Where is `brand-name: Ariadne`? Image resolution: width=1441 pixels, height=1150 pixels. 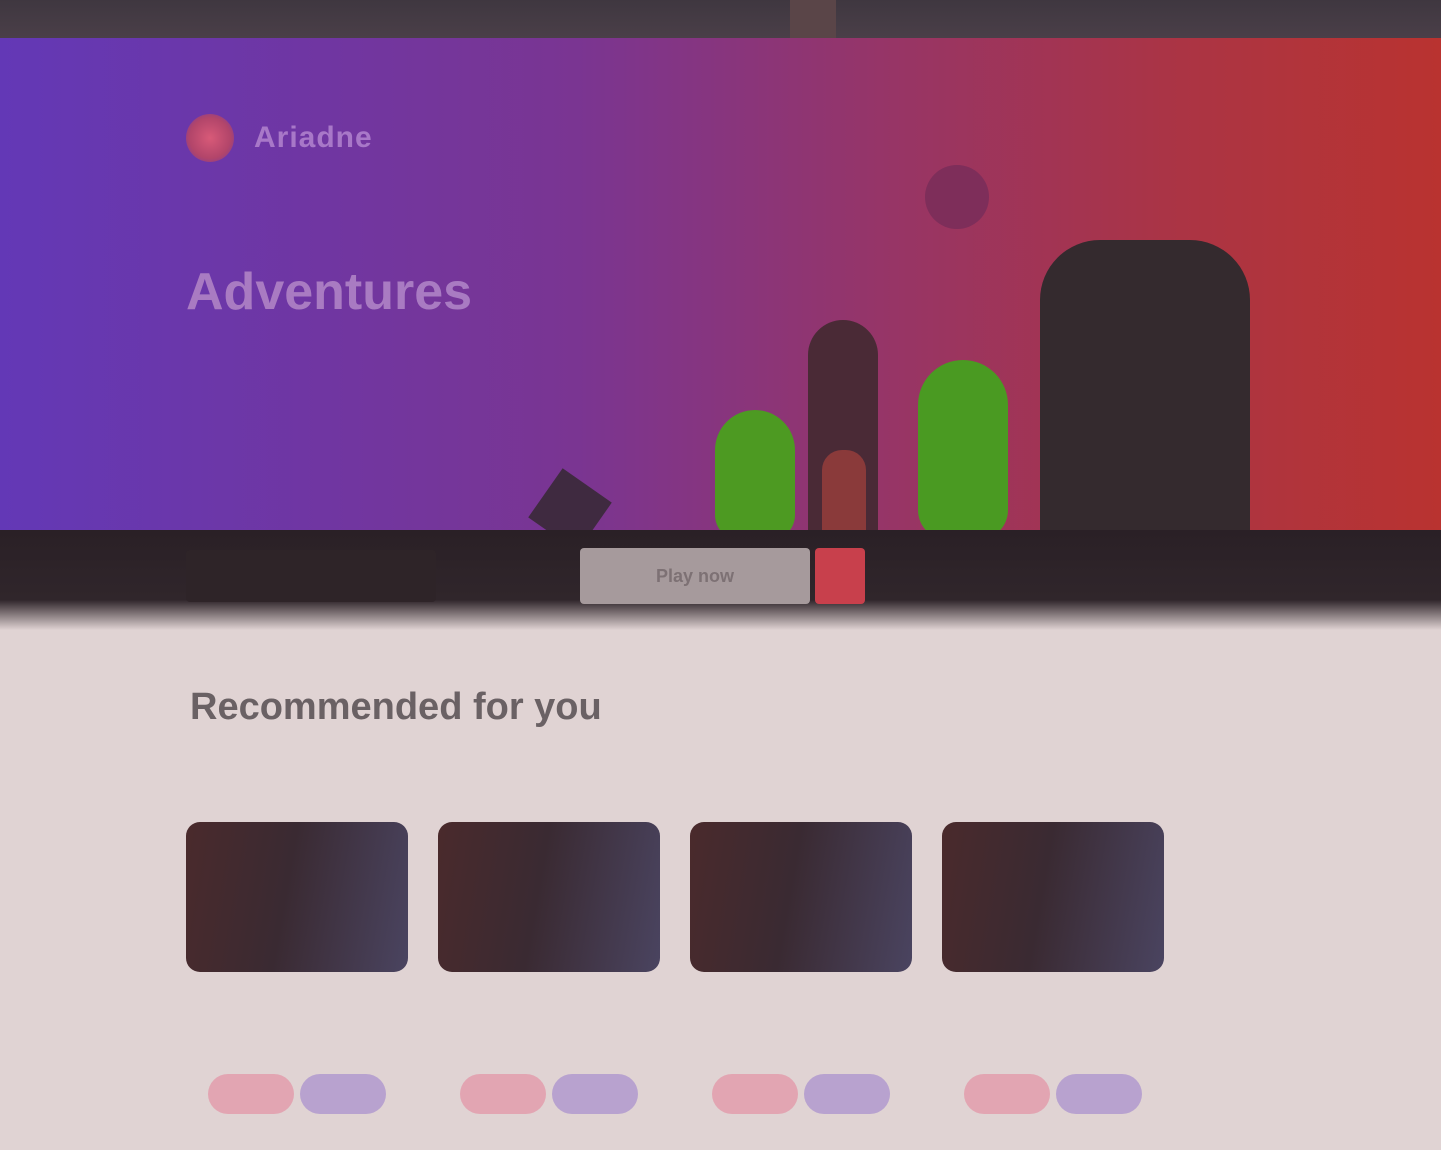 brand-name: Ariadne is located at coordinates (313, 137).